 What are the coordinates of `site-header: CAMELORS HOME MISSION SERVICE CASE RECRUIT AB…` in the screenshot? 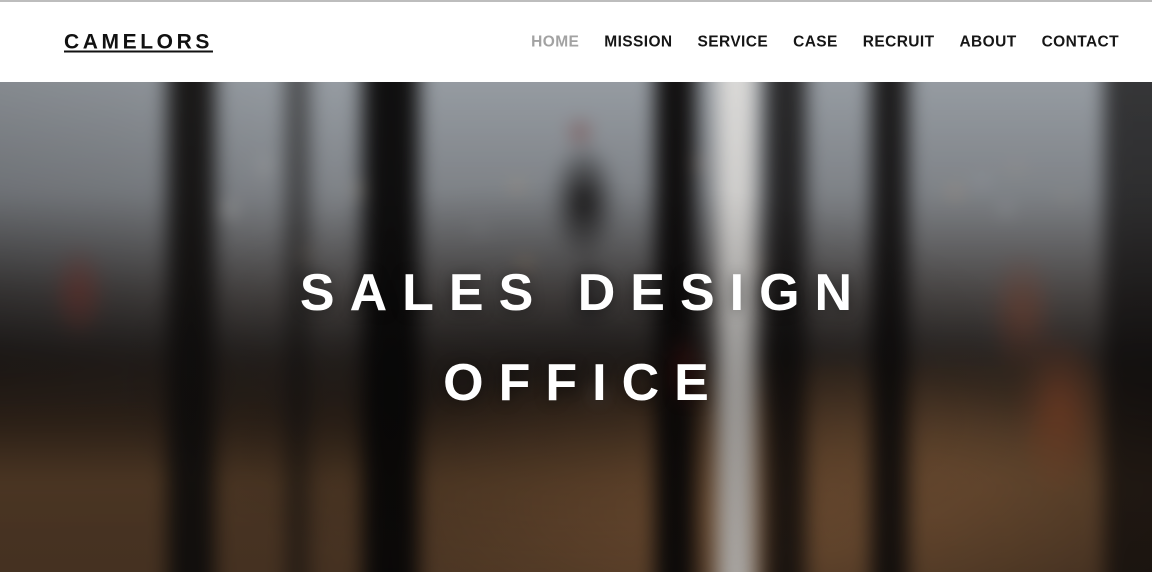 It's located at (576, 42).